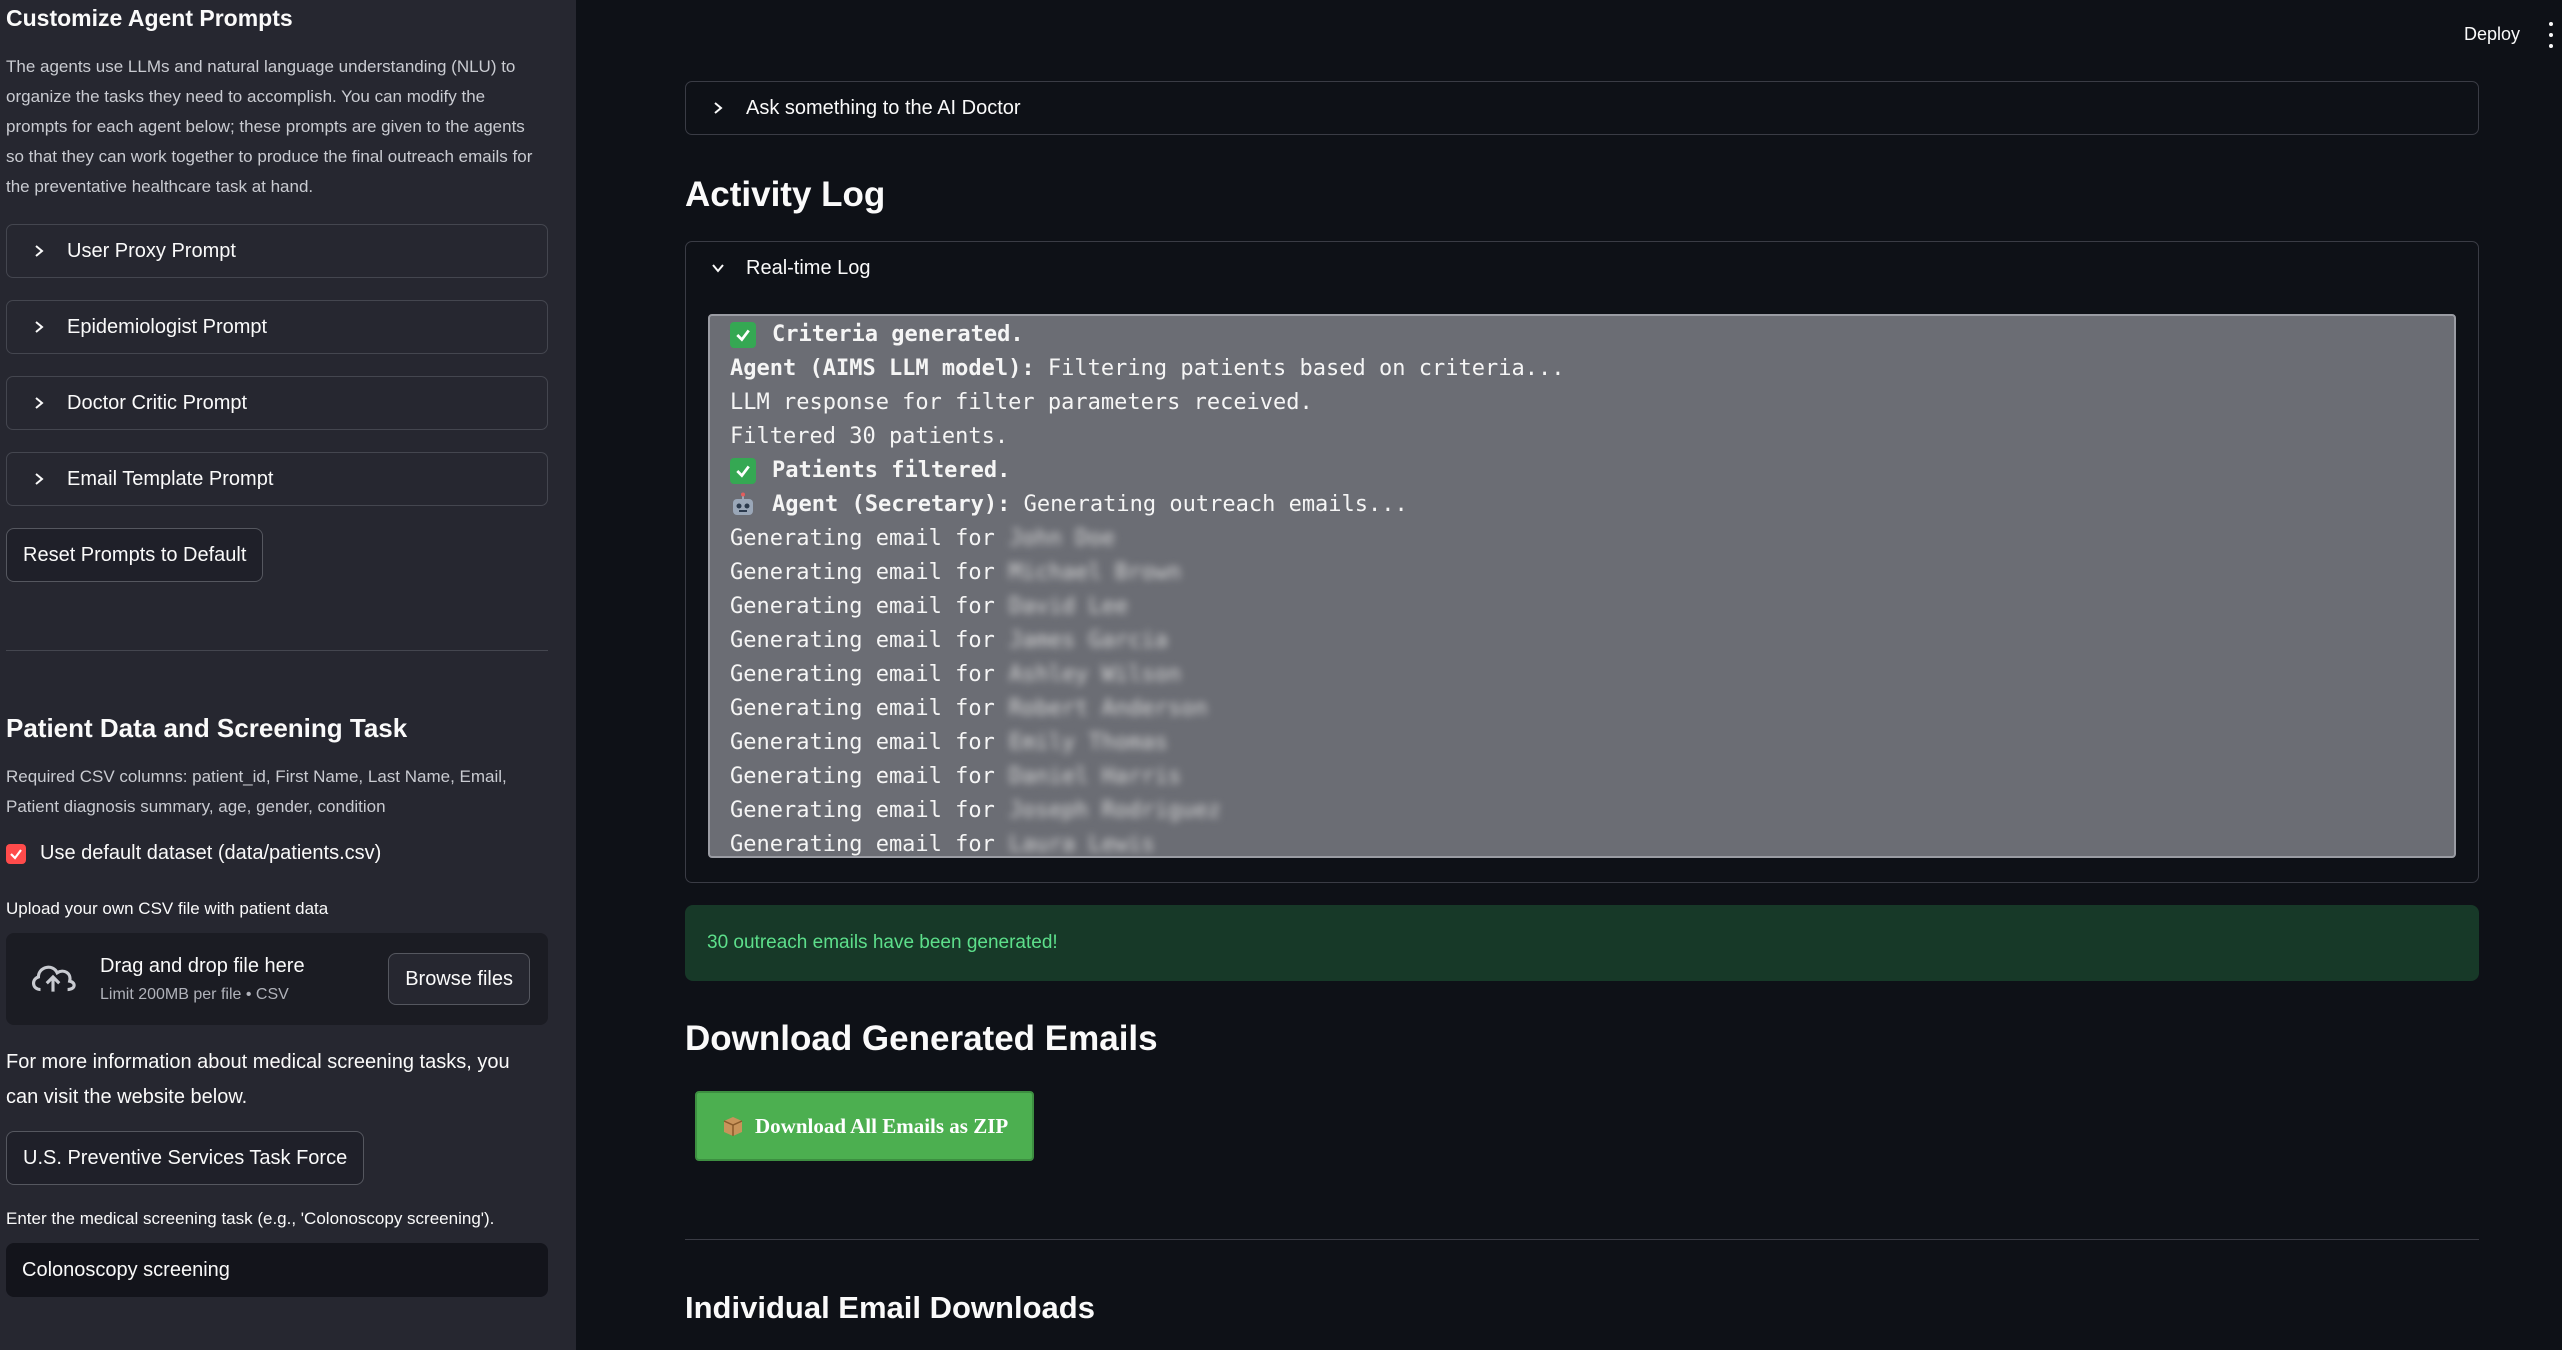 Image resolution: width=2562 pixels, height=1350 pixels. I want to click on redacted-name: Robert Anderson, so click(1108, 708).